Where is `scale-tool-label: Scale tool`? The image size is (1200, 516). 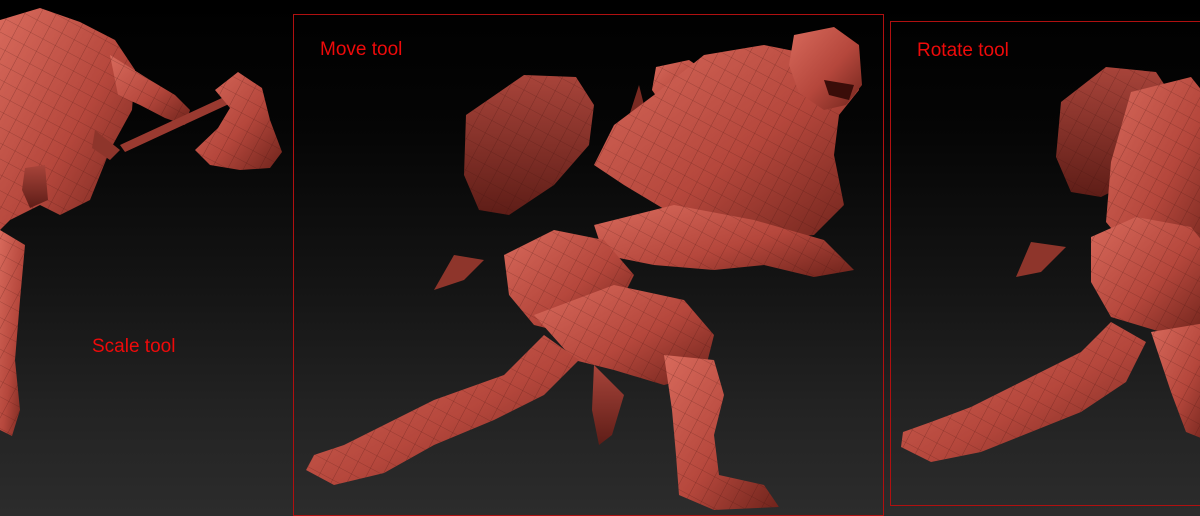
scale-tool-label: Scale tool is located at coordinates (134, 346).